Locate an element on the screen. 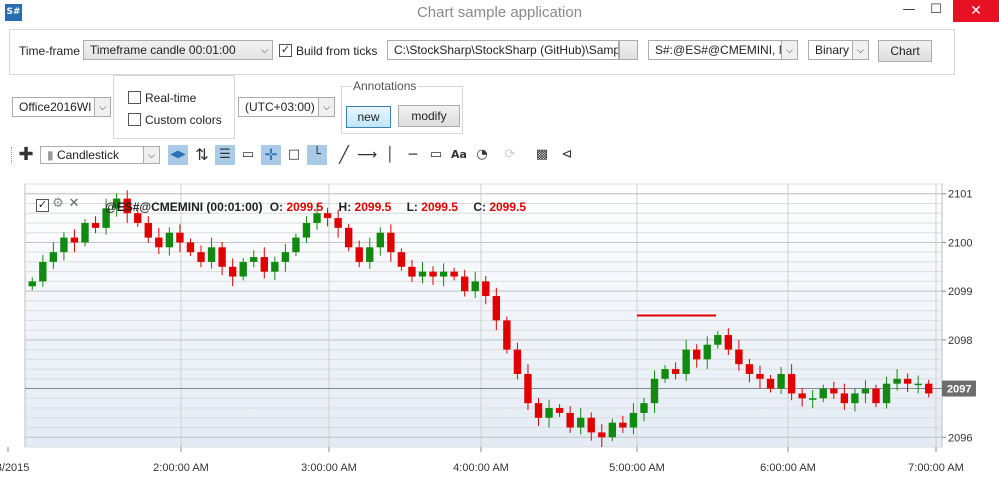 The image size is (999, 497). line-icon: ╱ is located at coordinates (344, 155).